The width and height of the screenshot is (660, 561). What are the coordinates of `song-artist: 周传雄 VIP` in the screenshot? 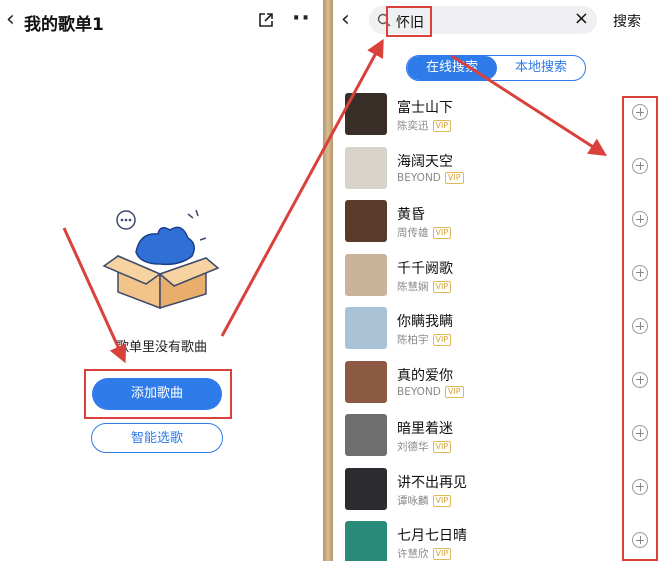 It's located at (424, 232).